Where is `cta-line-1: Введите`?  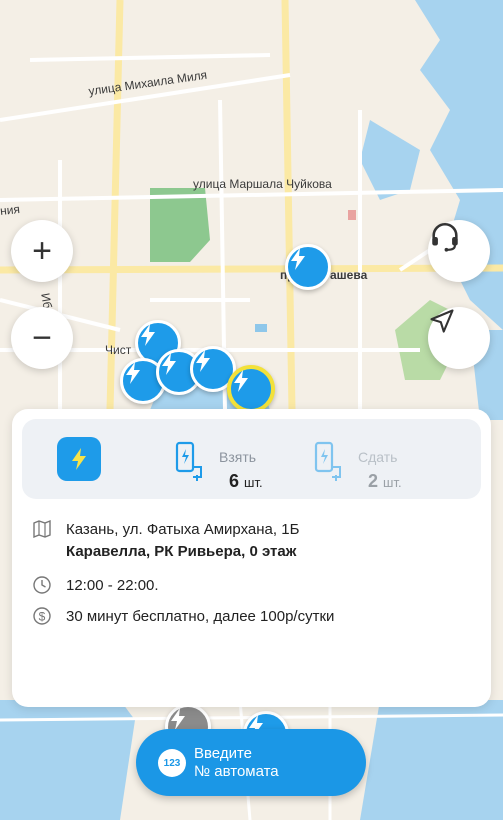
cta-line-1: Введите is located at coordinates (223, 753).